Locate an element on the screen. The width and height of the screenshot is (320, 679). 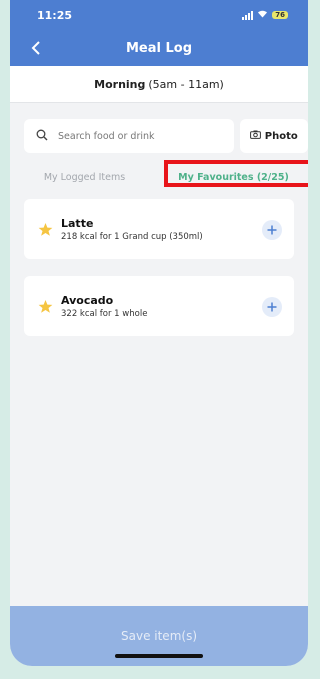
search-input: Search food or drink is located at coordinates (129, 136).